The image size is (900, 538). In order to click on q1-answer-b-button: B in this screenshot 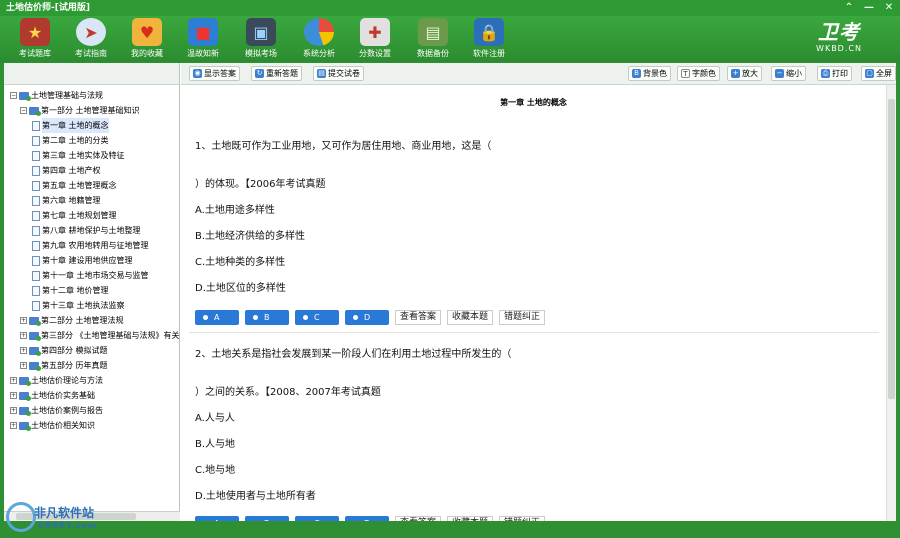, I will do `click(267, 317)`.